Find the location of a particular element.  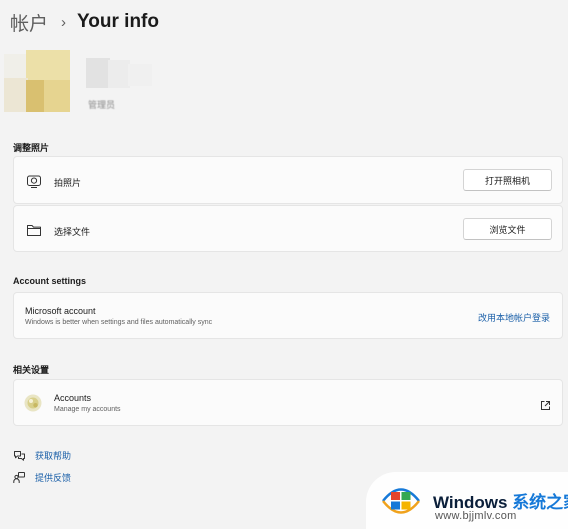

avatar is located at coordinates (37, 81).